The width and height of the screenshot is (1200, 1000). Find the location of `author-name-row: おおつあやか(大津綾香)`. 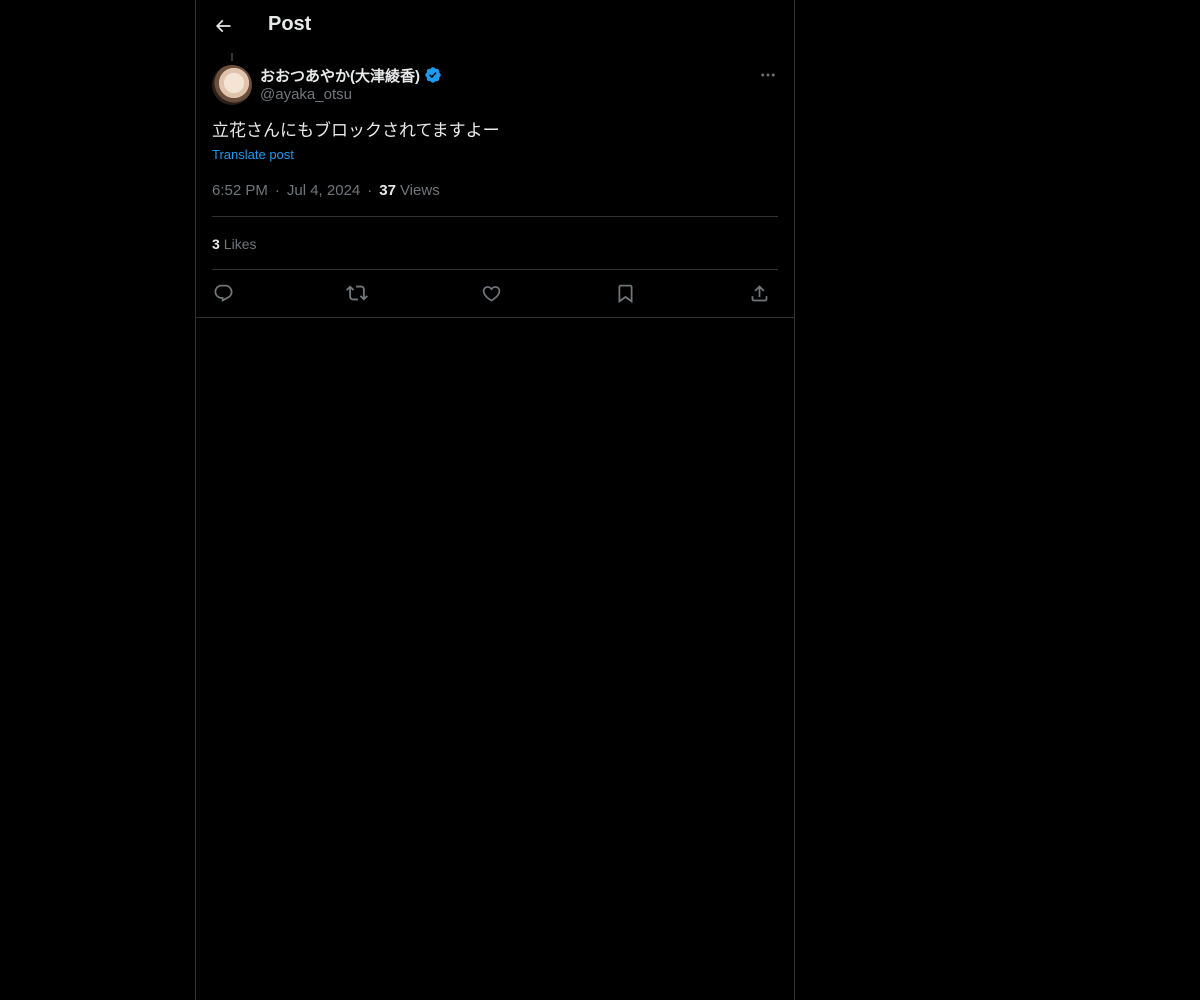

author-name-row: おおつあやか(大津綾香) is located at coordinates (351, 75).